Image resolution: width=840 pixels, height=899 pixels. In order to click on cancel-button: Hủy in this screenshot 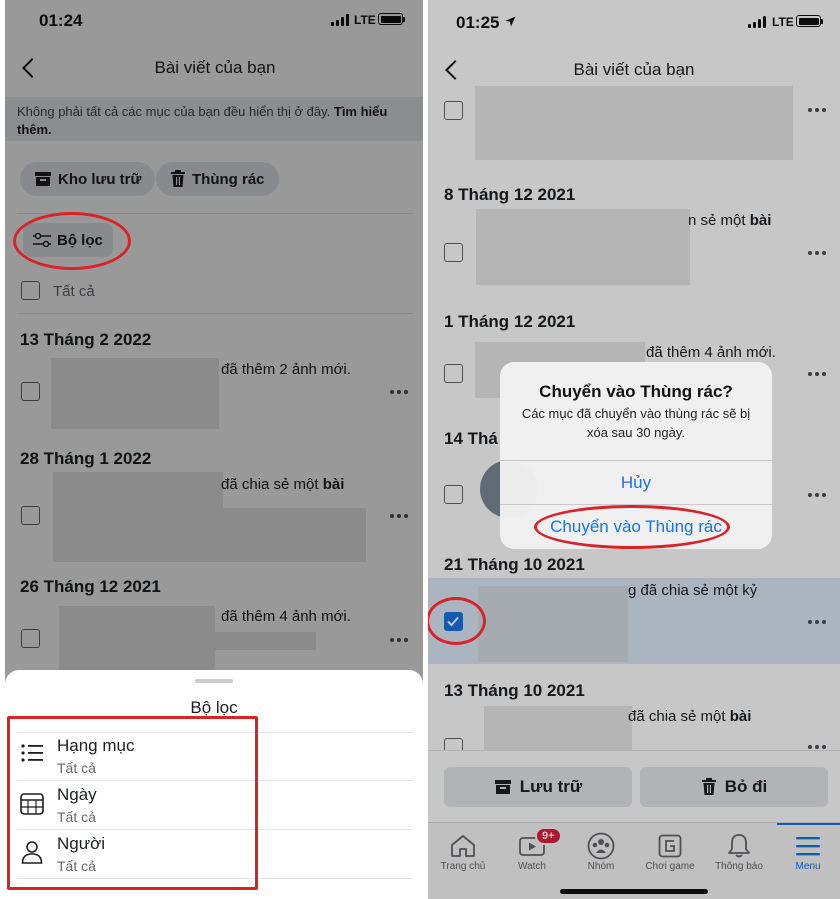, I will do `click(636, 482)`.